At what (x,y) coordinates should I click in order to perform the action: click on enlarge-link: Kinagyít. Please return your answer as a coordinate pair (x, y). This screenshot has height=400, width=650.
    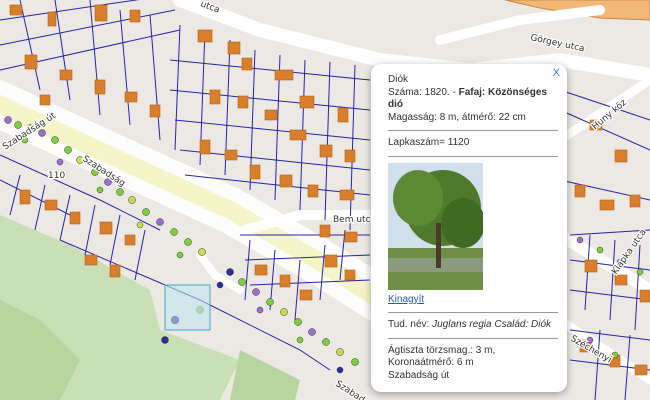
    Looking at the image, I should click on (406, 299).